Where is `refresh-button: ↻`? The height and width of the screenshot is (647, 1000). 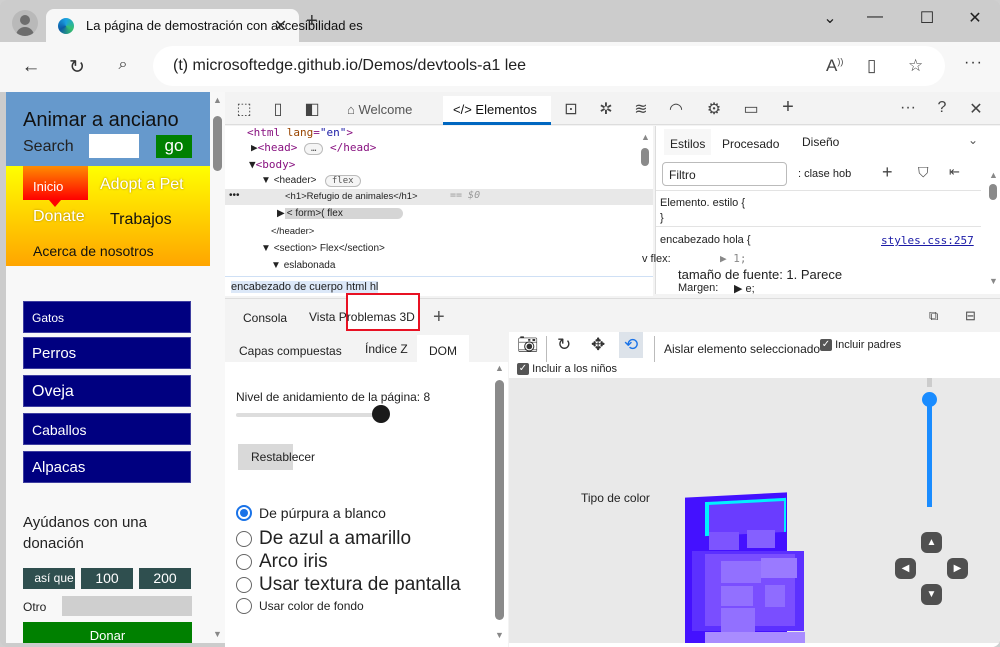 refresh-button: ↻ is located at coordinates (77, 67).